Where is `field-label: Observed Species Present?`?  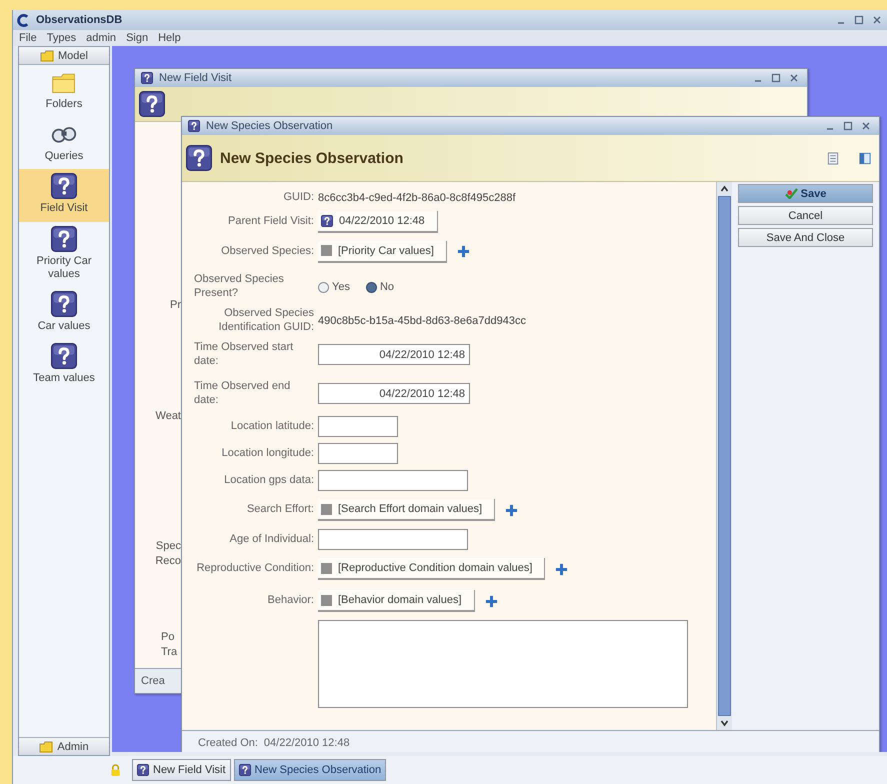
field-label: Observed Species Present? is located at coordinates (239, 286).